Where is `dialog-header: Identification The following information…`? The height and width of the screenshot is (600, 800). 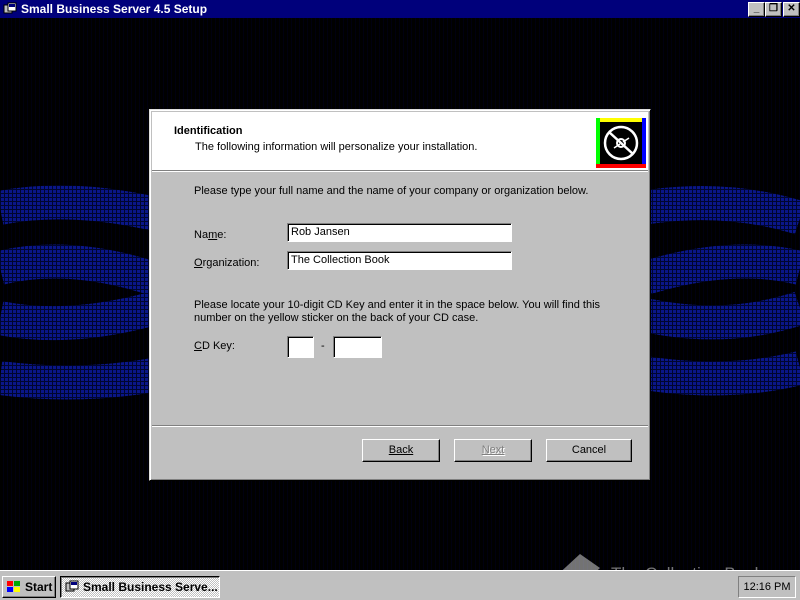 dialog-header: Identification The following information… is located at coordinates (400, 141).